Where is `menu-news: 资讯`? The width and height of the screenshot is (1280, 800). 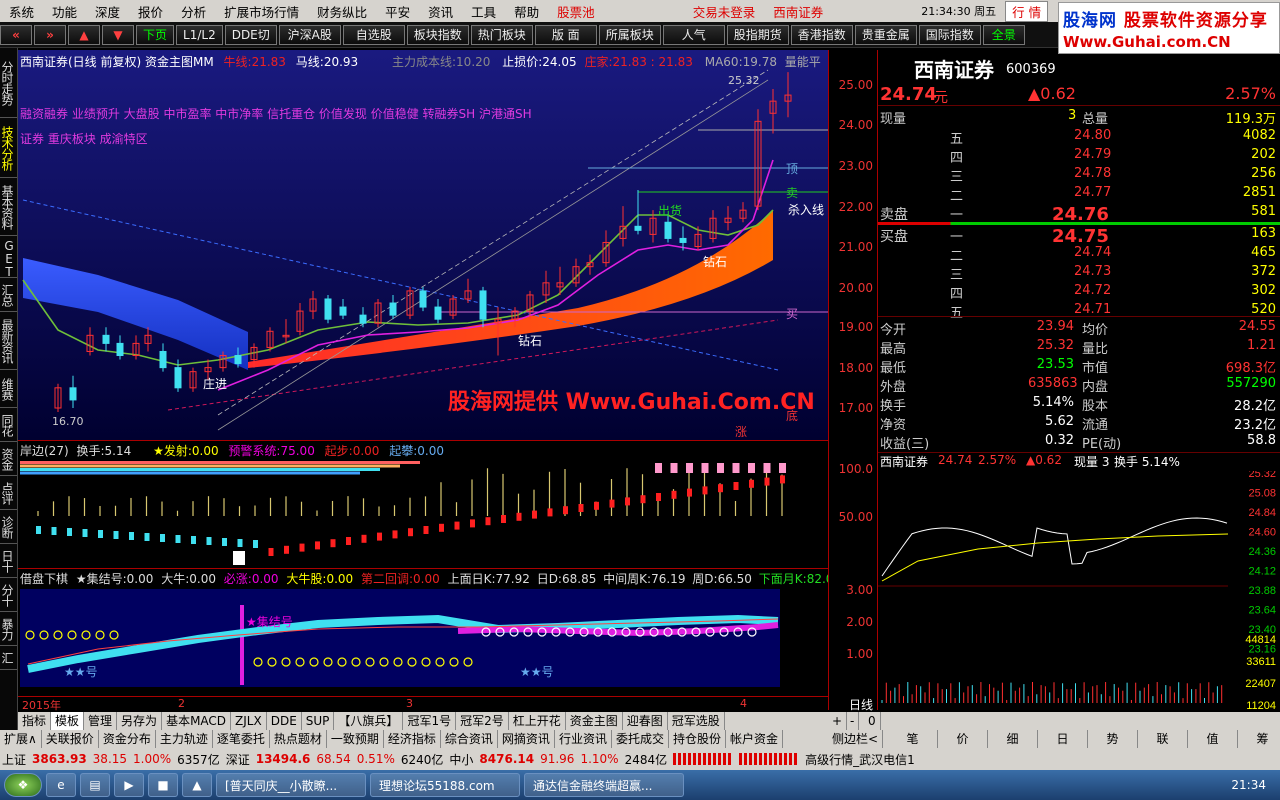 menu-news: 资讯 is located at coordinates (440, 11).